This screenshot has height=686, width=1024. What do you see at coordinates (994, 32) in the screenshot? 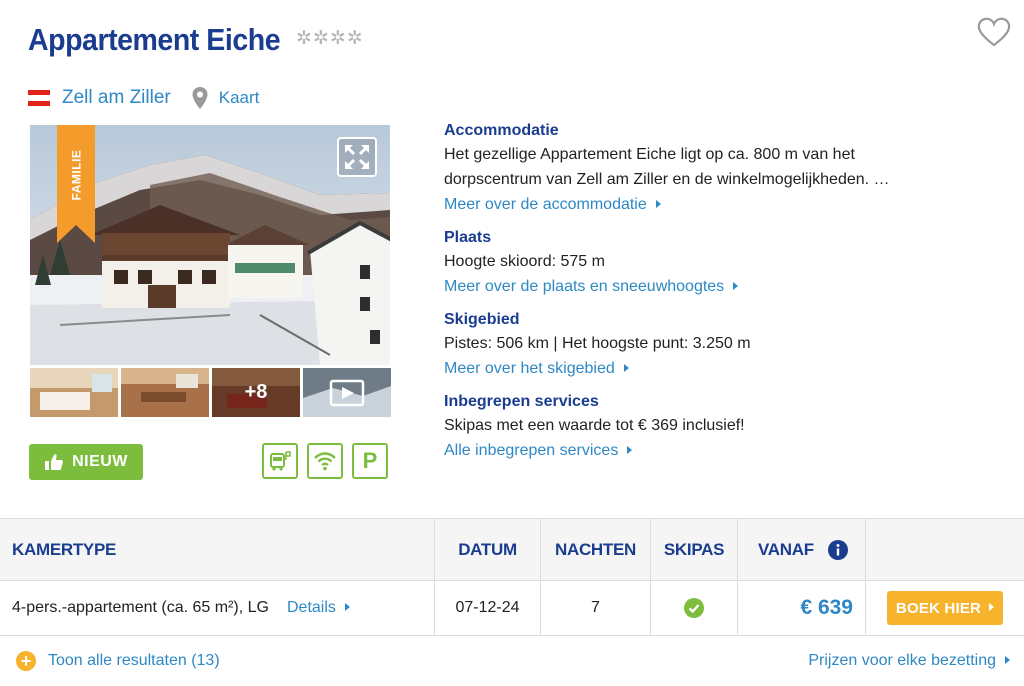
I see `heart-icon` at bounding box center [994, 32].